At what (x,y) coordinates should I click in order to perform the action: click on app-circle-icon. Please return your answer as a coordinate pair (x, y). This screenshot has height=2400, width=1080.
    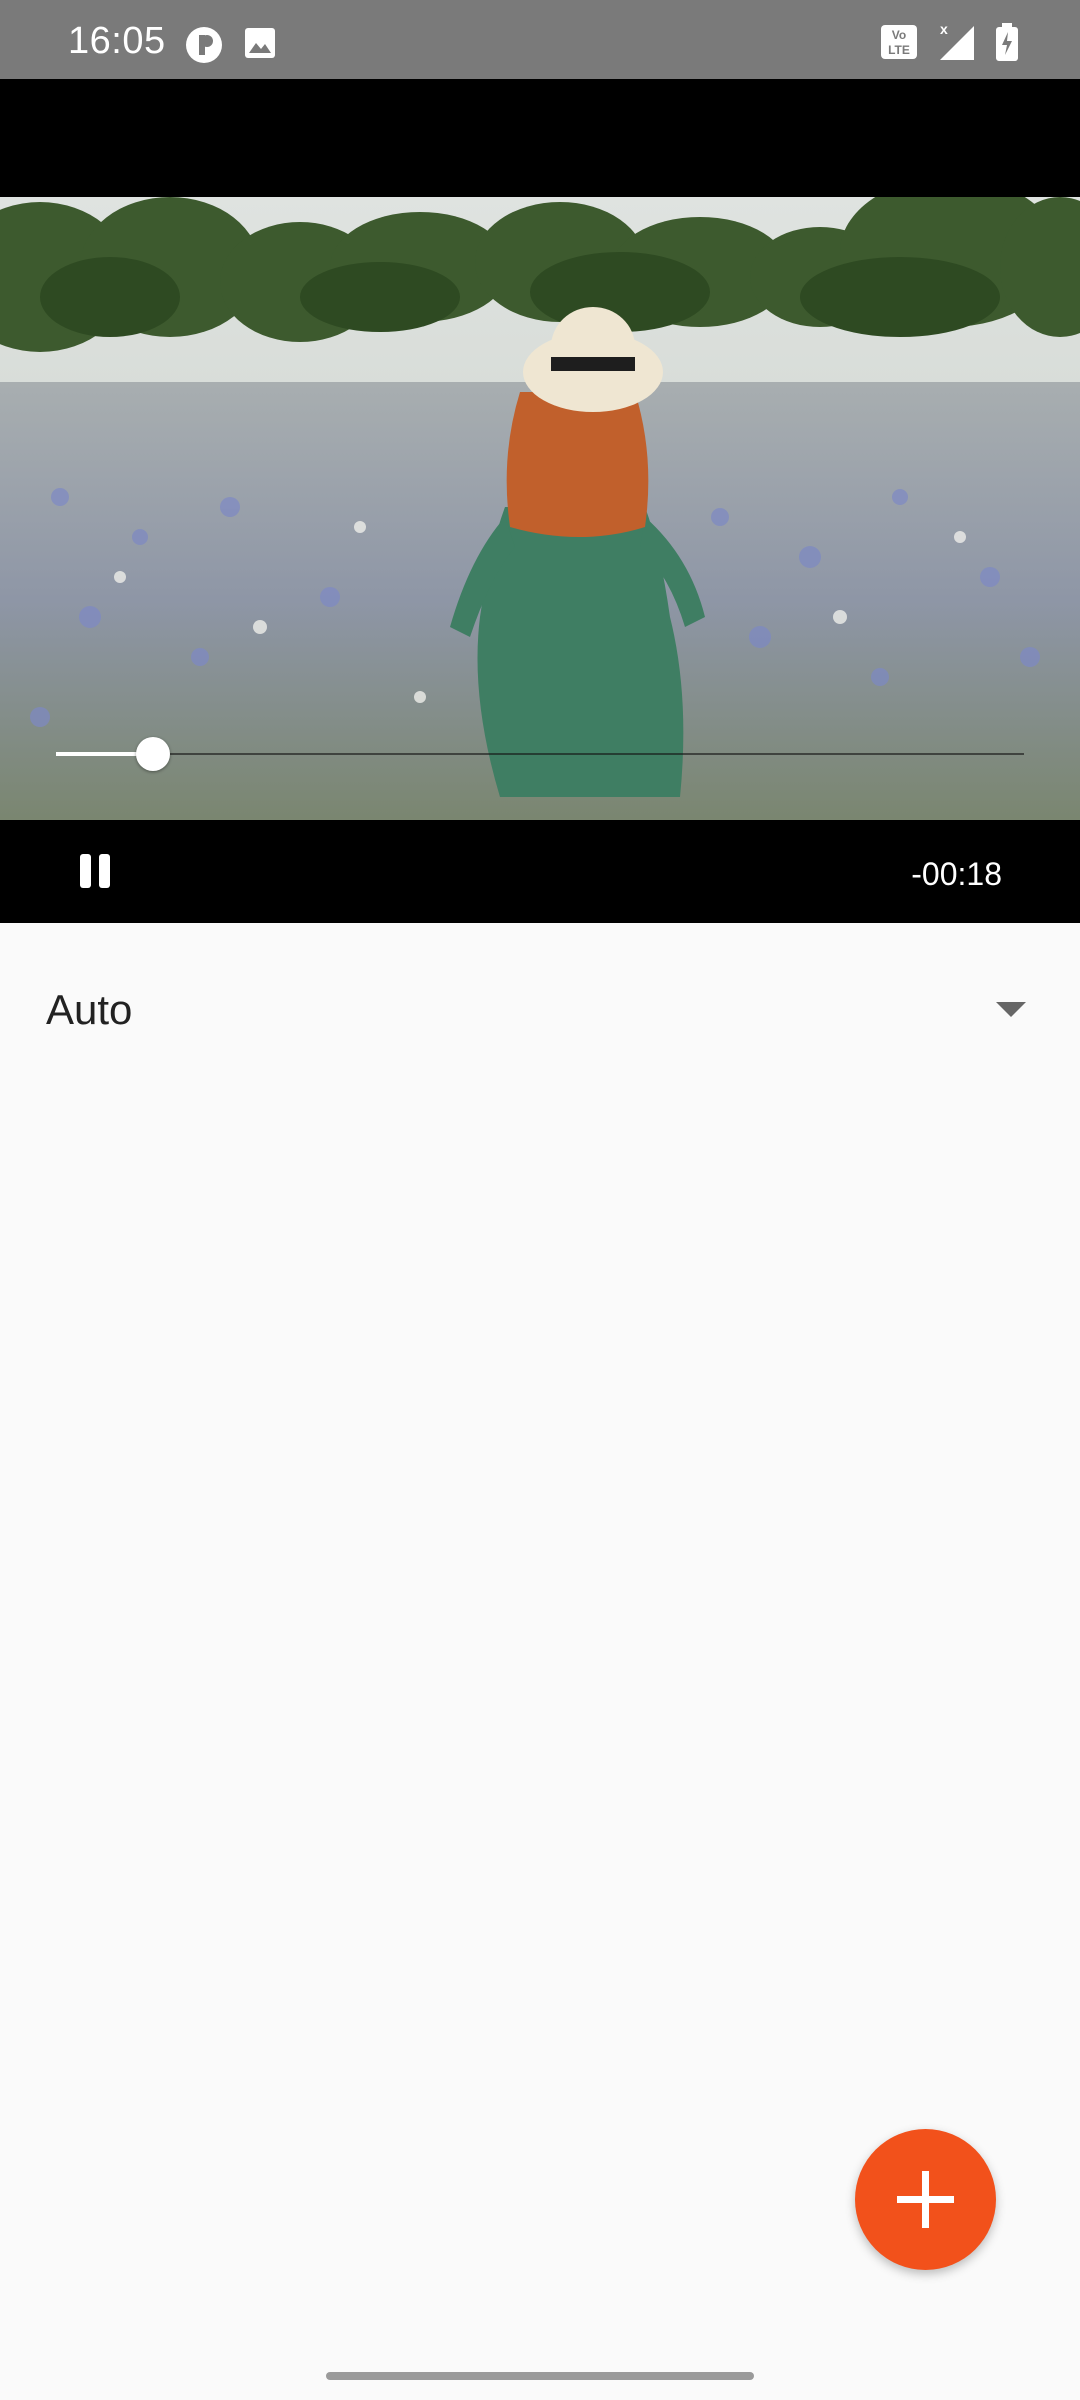
    Looking at the image, I should click on (204, 47).